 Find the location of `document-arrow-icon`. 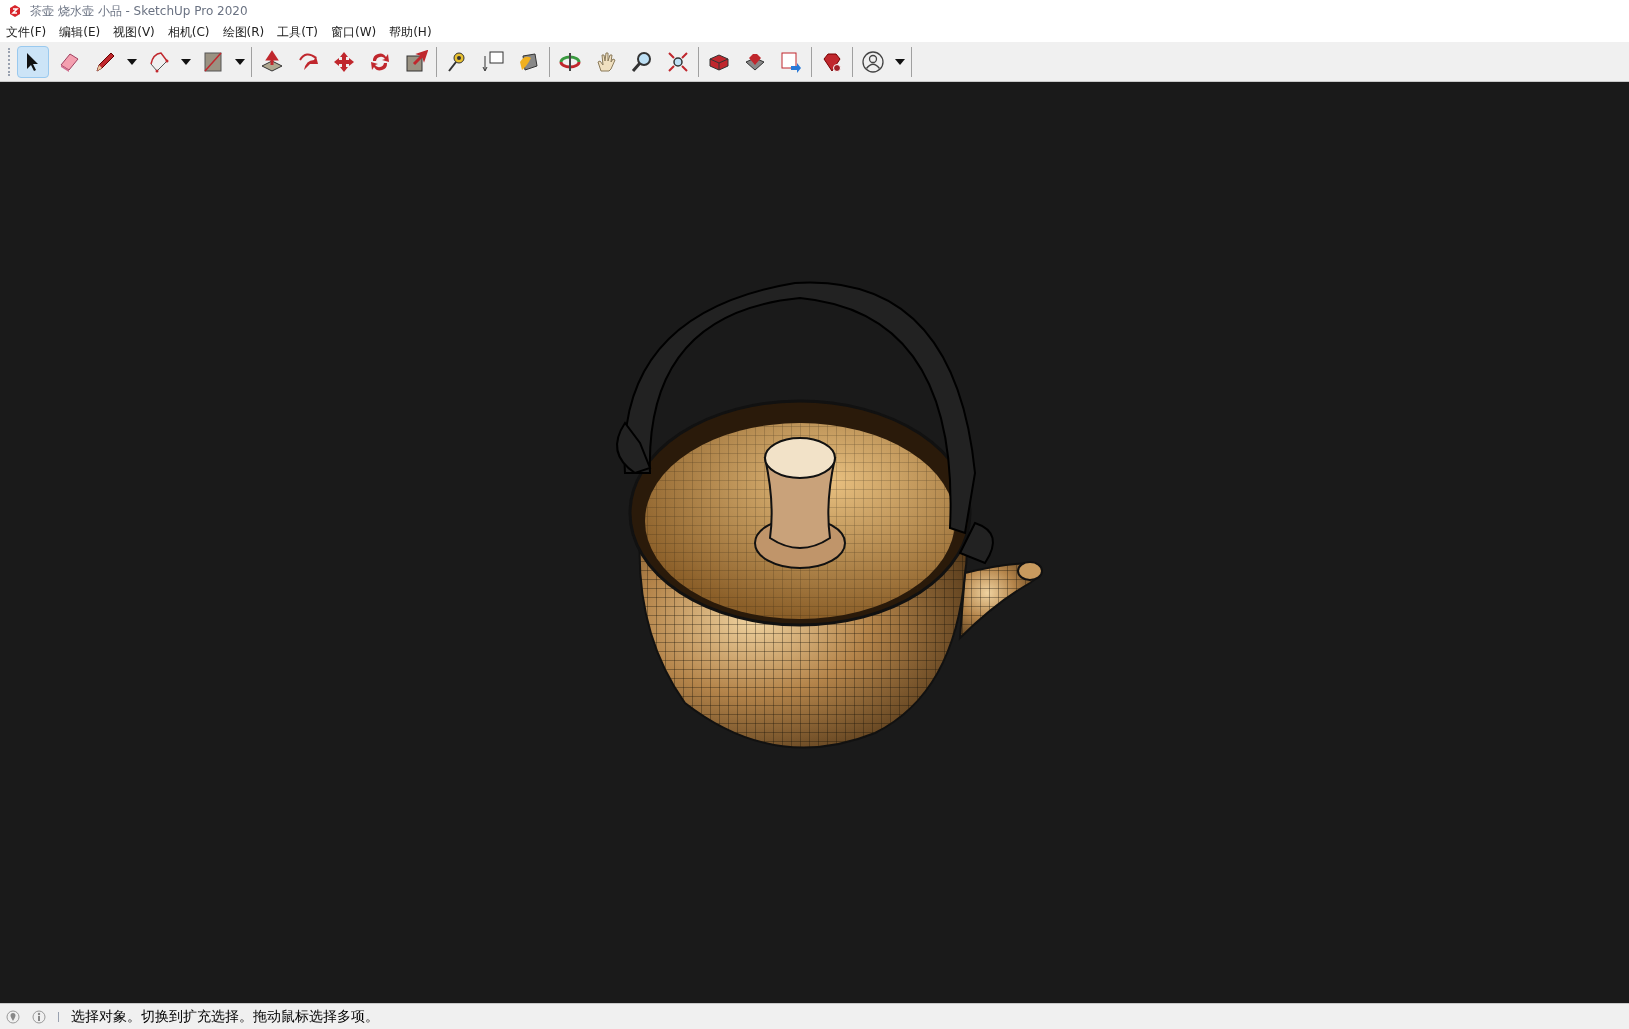

document-arrow-icon is located at coordinates (791, 61).